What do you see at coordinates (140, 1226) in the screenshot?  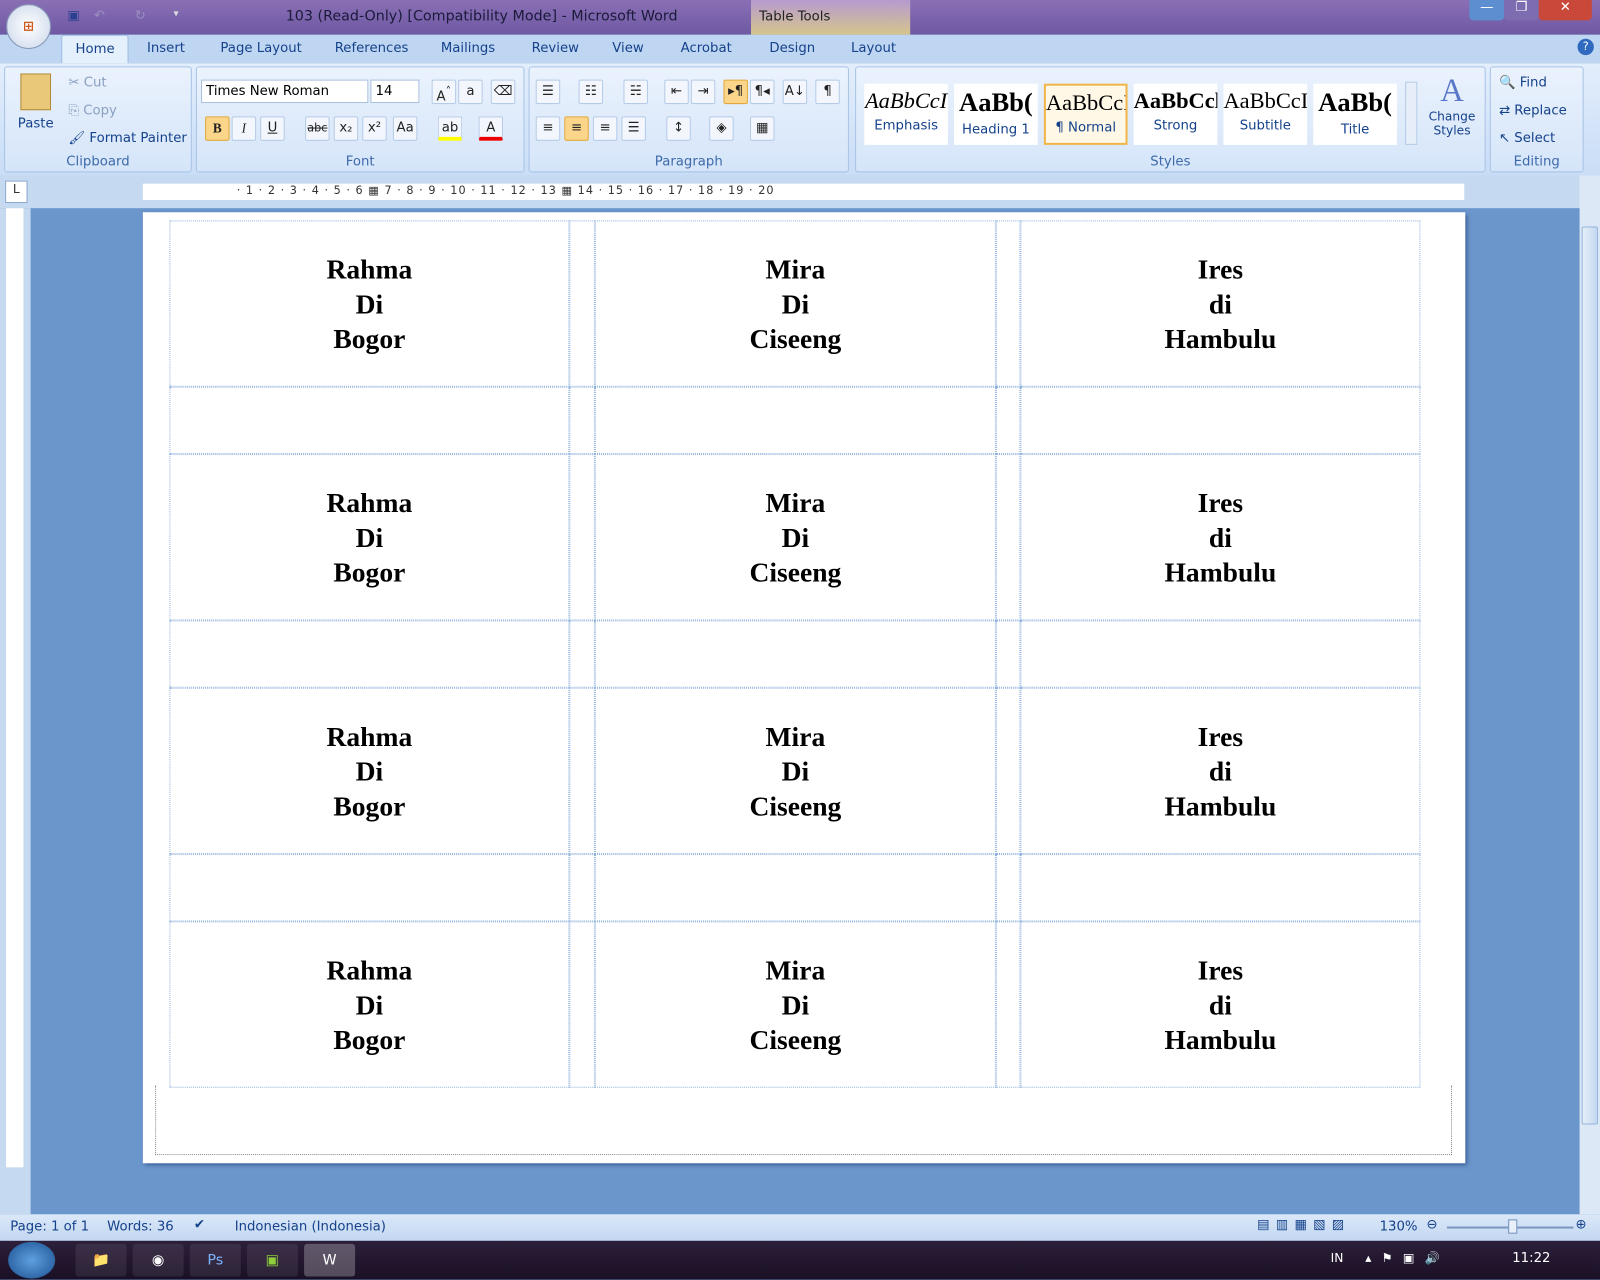 I see `word-count: Words: 36` at bounding box center [140, 1226].